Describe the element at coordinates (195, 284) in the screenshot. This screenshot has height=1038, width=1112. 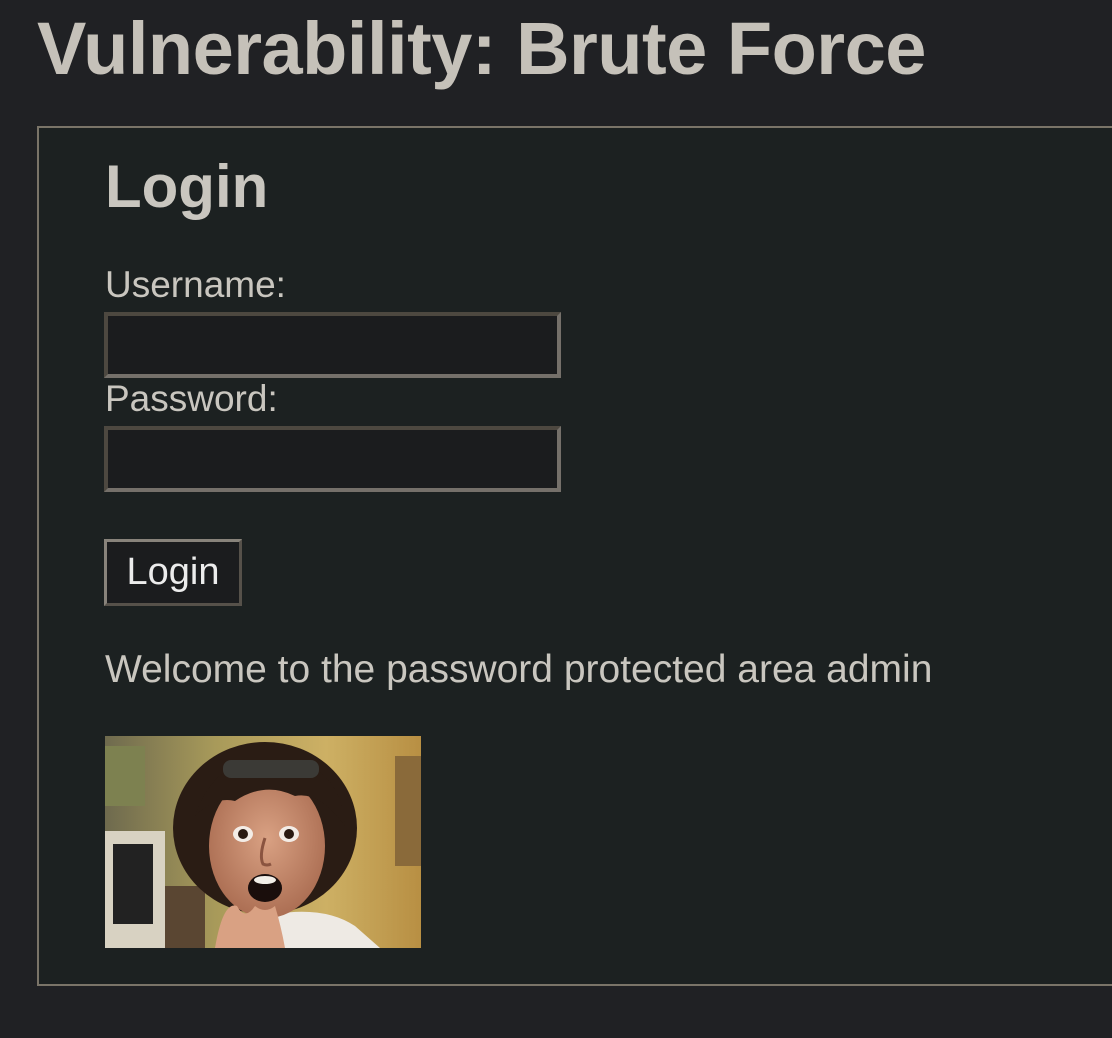
I see `username-label: Username:` at that location.